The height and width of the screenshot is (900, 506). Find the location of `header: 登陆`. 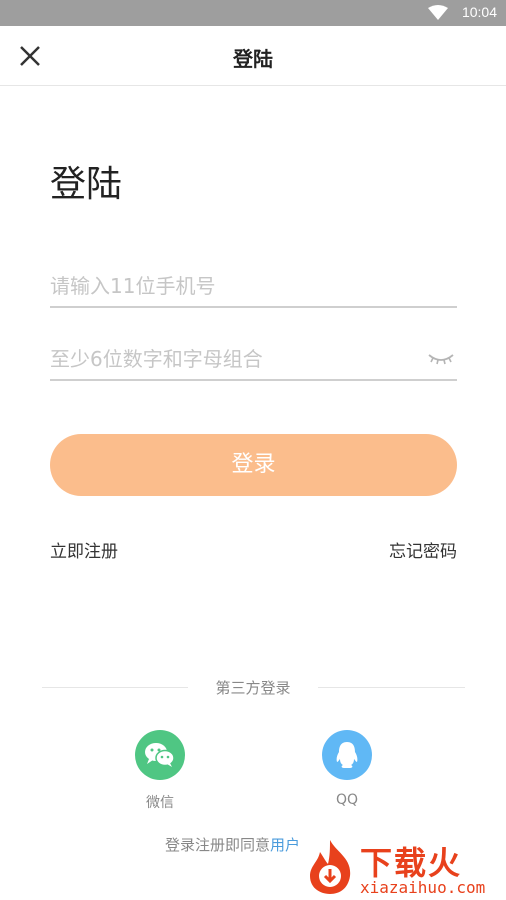

header: 登陆 is located at coordinates (253, 56).